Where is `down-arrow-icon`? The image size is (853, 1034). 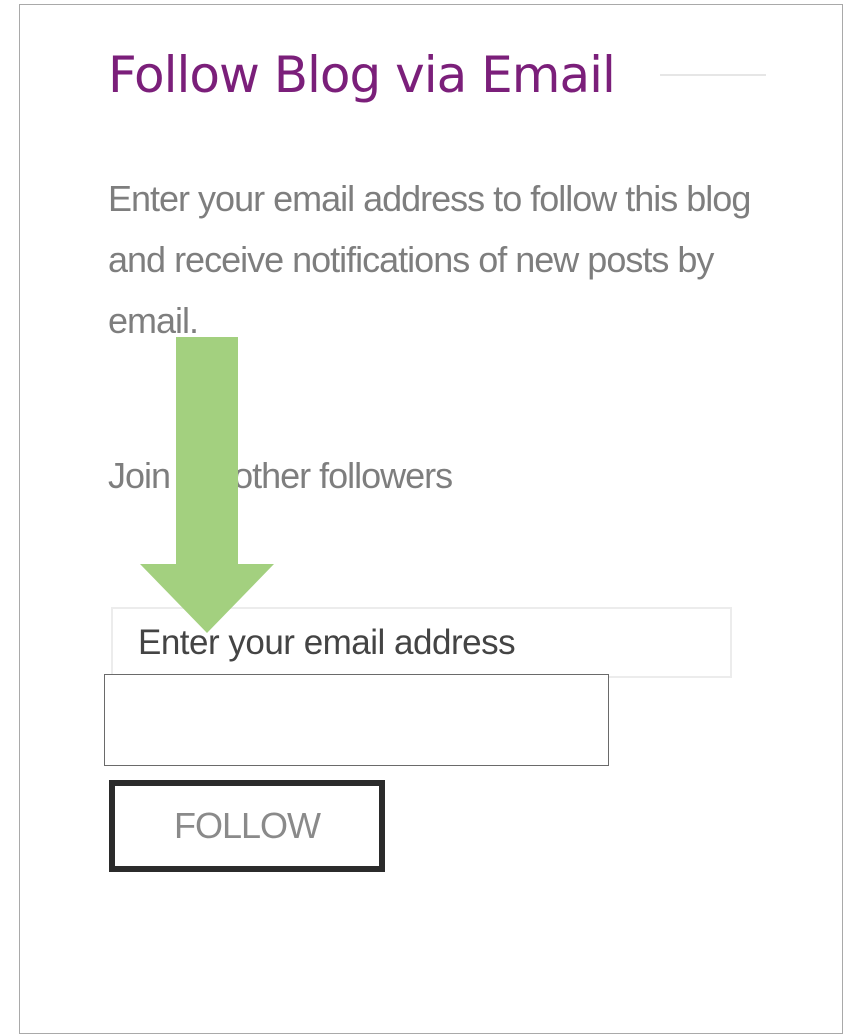 down-arrow-icon is located at coordinates (207, 485).